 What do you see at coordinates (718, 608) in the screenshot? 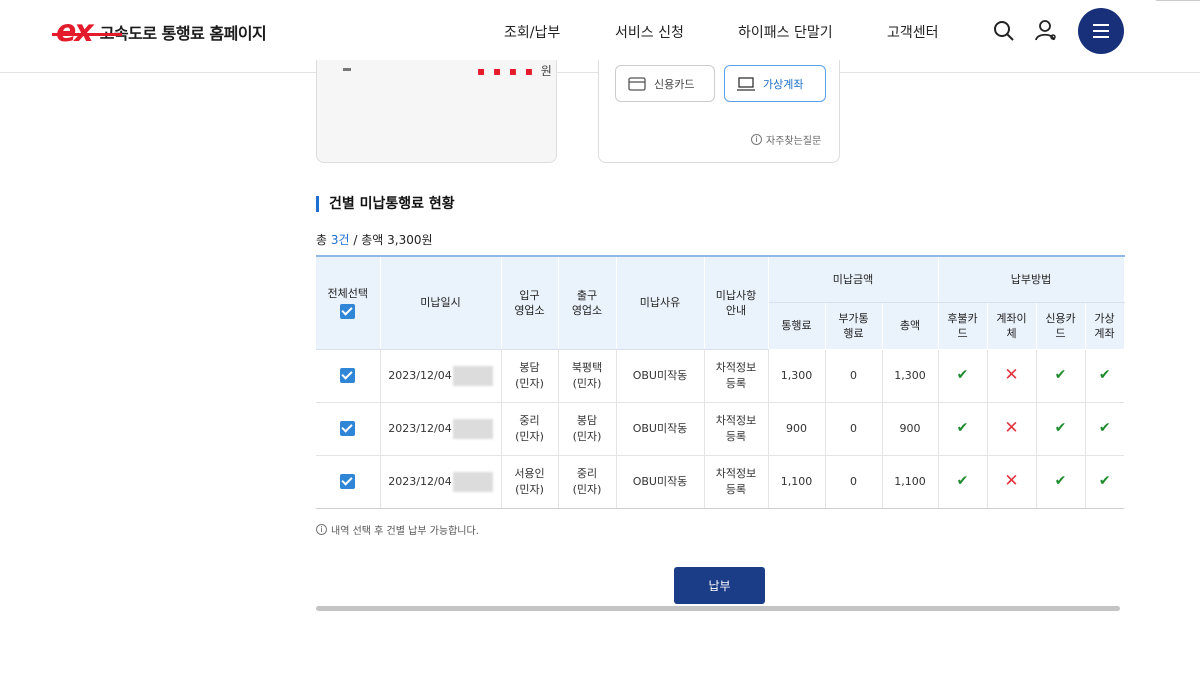
I see `horizontal-scrollbar` at bounding box center [718, 608].